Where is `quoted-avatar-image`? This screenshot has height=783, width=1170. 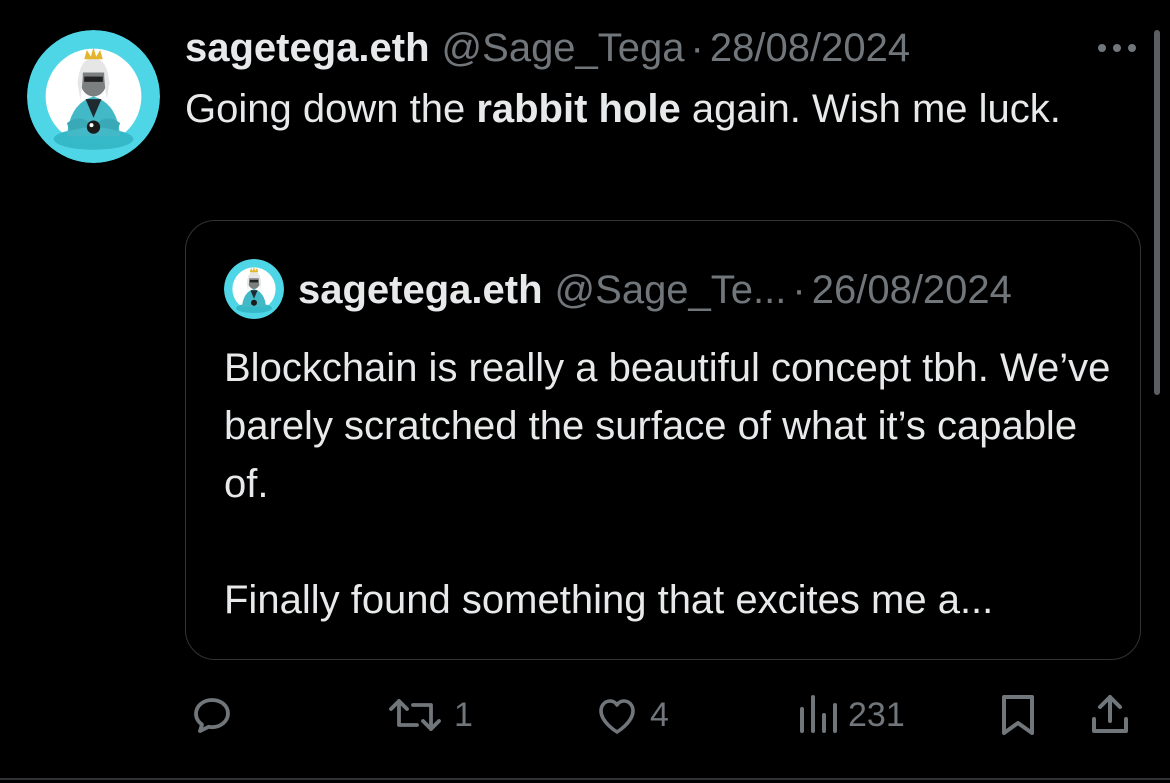 quoted-avatar-image is located at coordinates (254, 289).